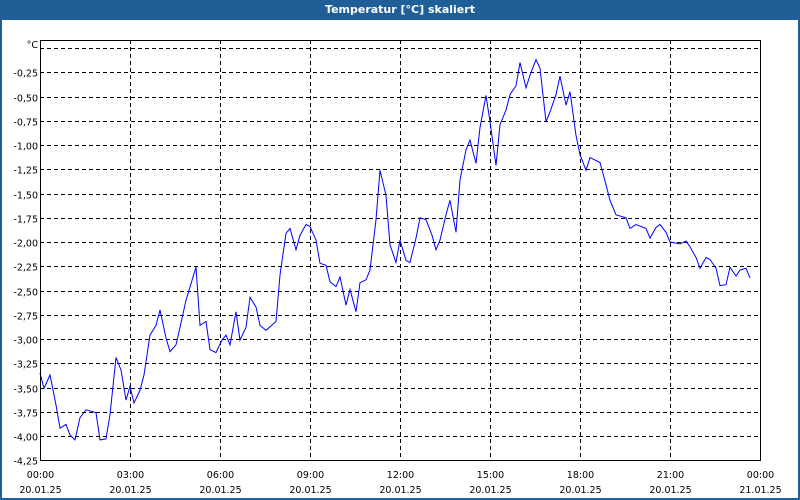 The width and height of the screenshot is (800, 500). Describe the element at coordinates (670, 475) in the screenshot. I see `x-tick-time: 21:00` at that location.